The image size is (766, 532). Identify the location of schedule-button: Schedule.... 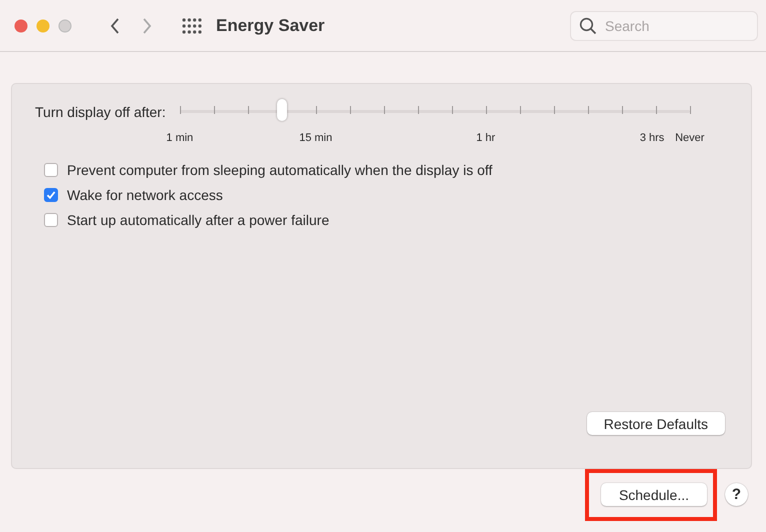
(653, 494).